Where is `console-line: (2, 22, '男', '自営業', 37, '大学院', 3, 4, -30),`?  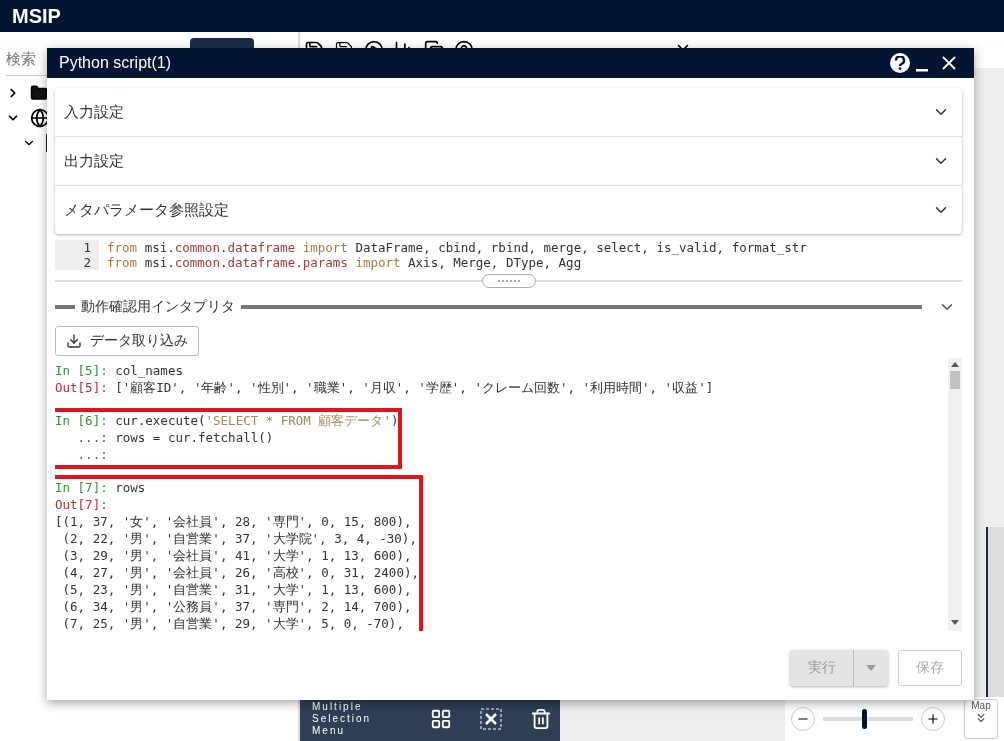 console-line: (2, 22, '男', '自営業', 37, '大学院', 3, 4, -30), is located at coordinates (239, 538).